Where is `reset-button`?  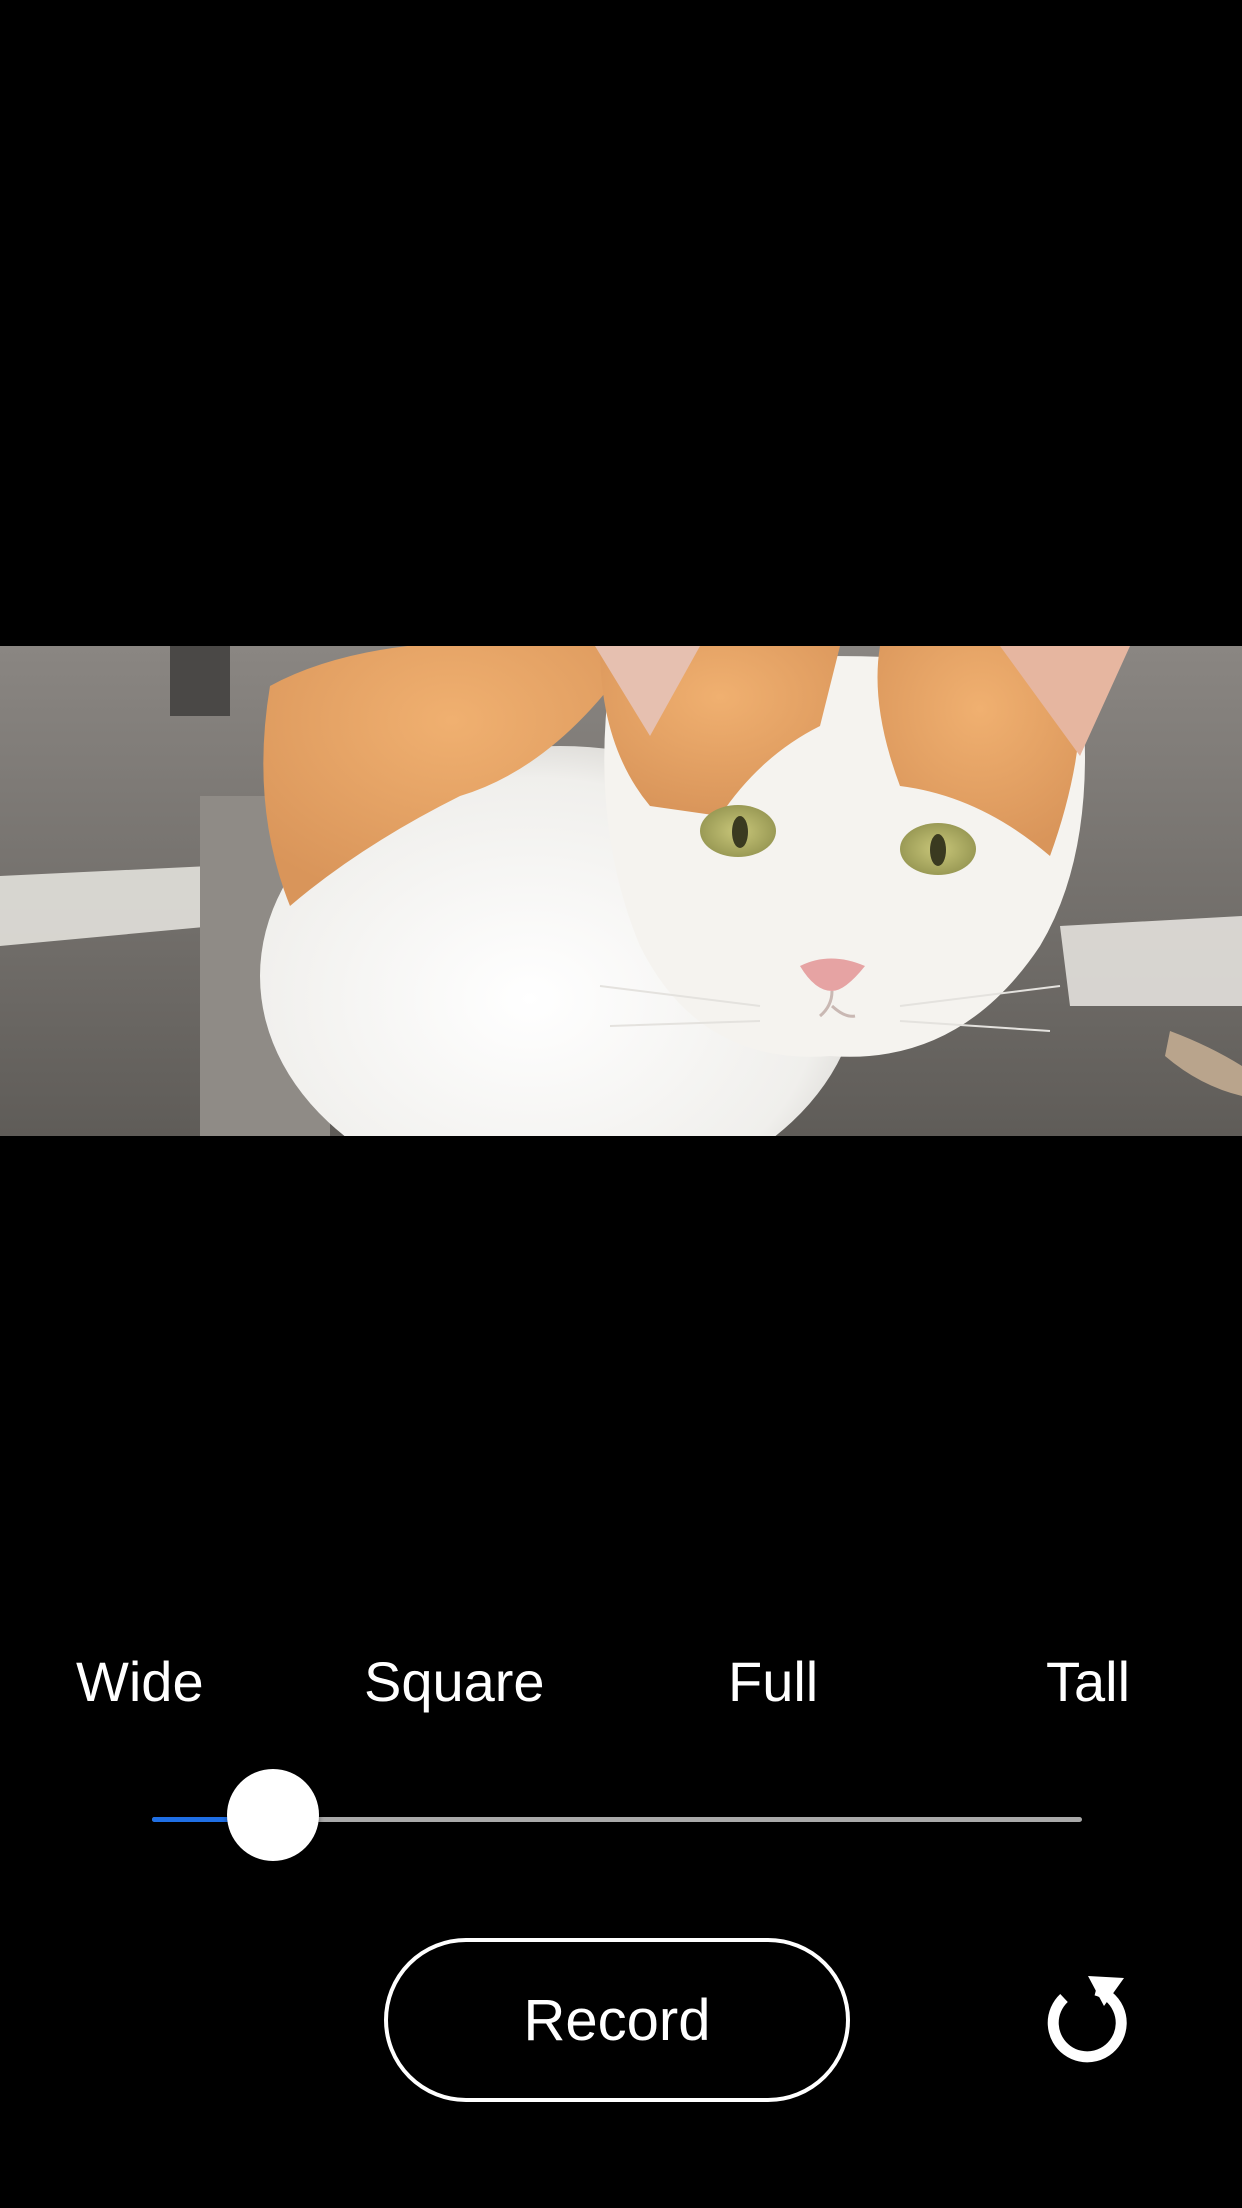
reset-button is located at coordinates (1082, 2020).